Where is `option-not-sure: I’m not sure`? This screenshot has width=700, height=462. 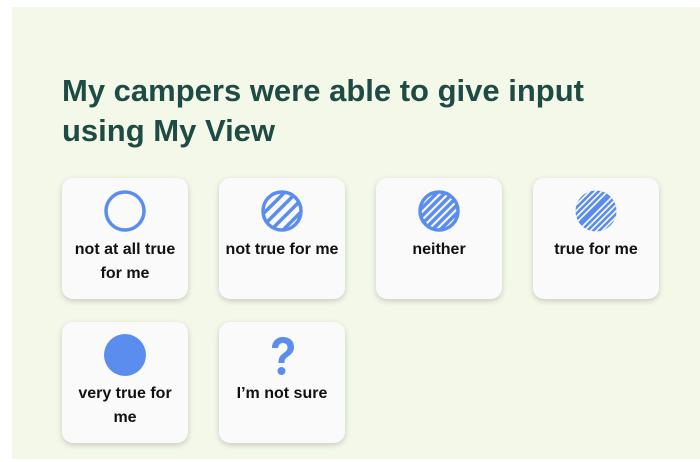
option-not-sure: I’m not sure is located at coordinates (282, 382).